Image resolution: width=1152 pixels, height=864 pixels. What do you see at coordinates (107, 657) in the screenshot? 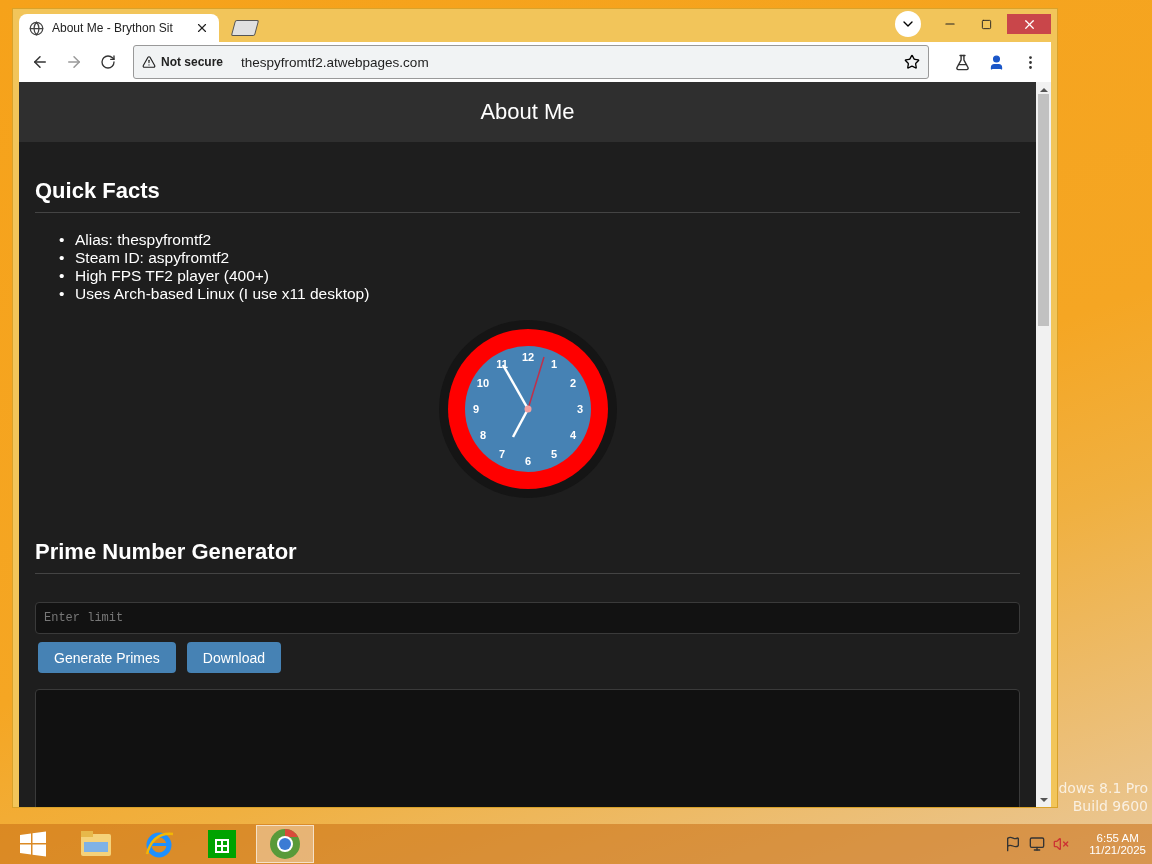
I see `generate-button: Generate Primes` at bounding box center [107, 657].